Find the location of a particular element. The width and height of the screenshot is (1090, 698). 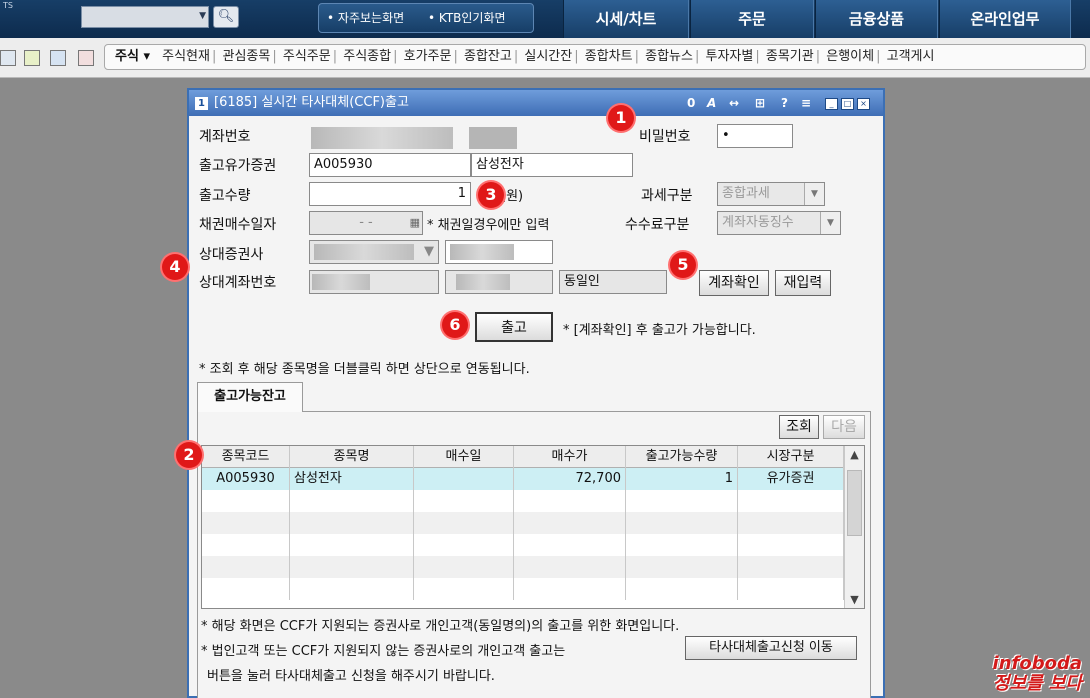

col-header-buy-date: 매수일 is located at coordinates (464, 457).